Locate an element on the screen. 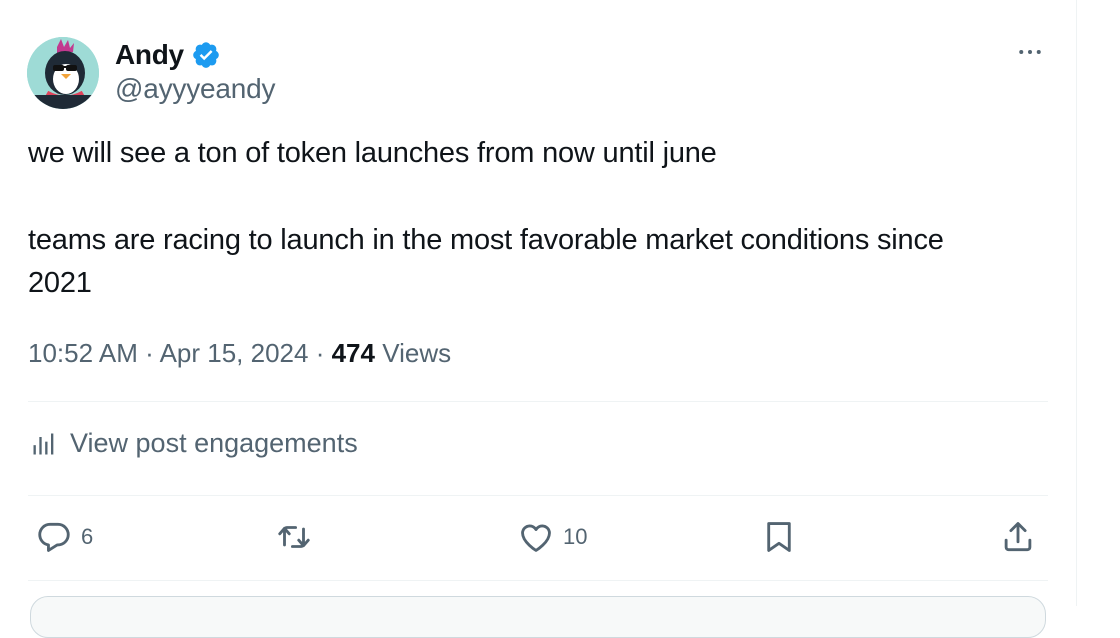  repost-icon is located at coordinates (294, 537).